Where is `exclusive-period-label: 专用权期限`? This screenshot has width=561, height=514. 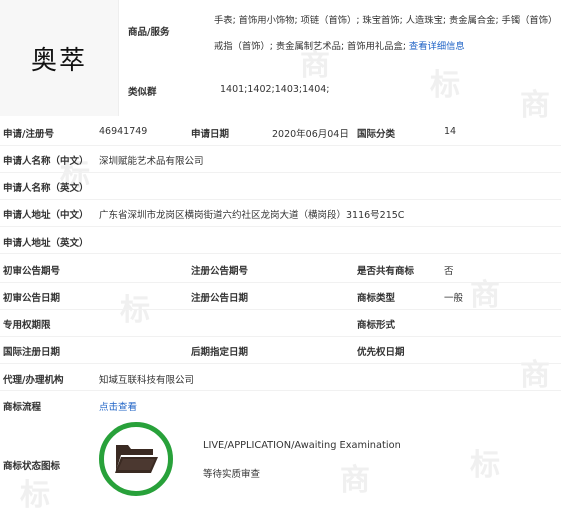
exclusive-period-label: 专用权期限 is located at coordinates (27, 325).